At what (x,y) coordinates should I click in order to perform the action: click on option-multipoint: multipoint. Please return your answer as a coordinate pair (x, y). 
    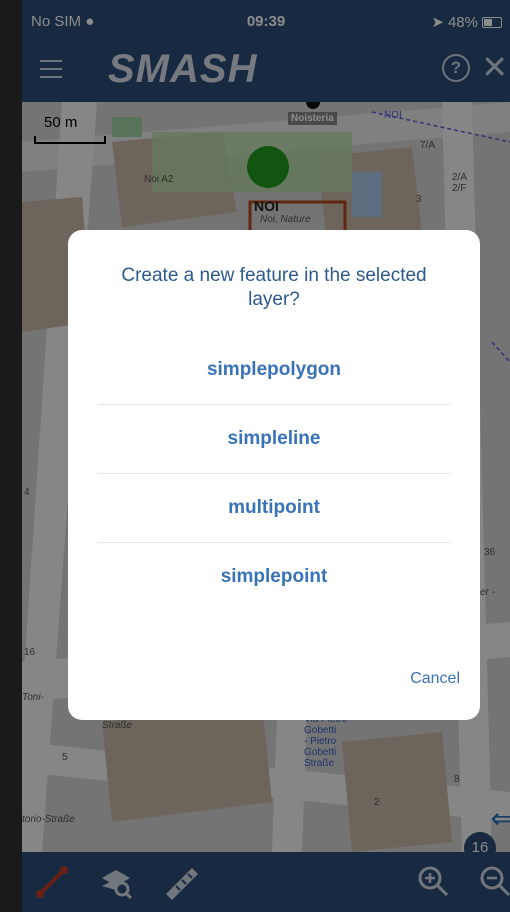
    Looking at the image, I should click on (274, 508).